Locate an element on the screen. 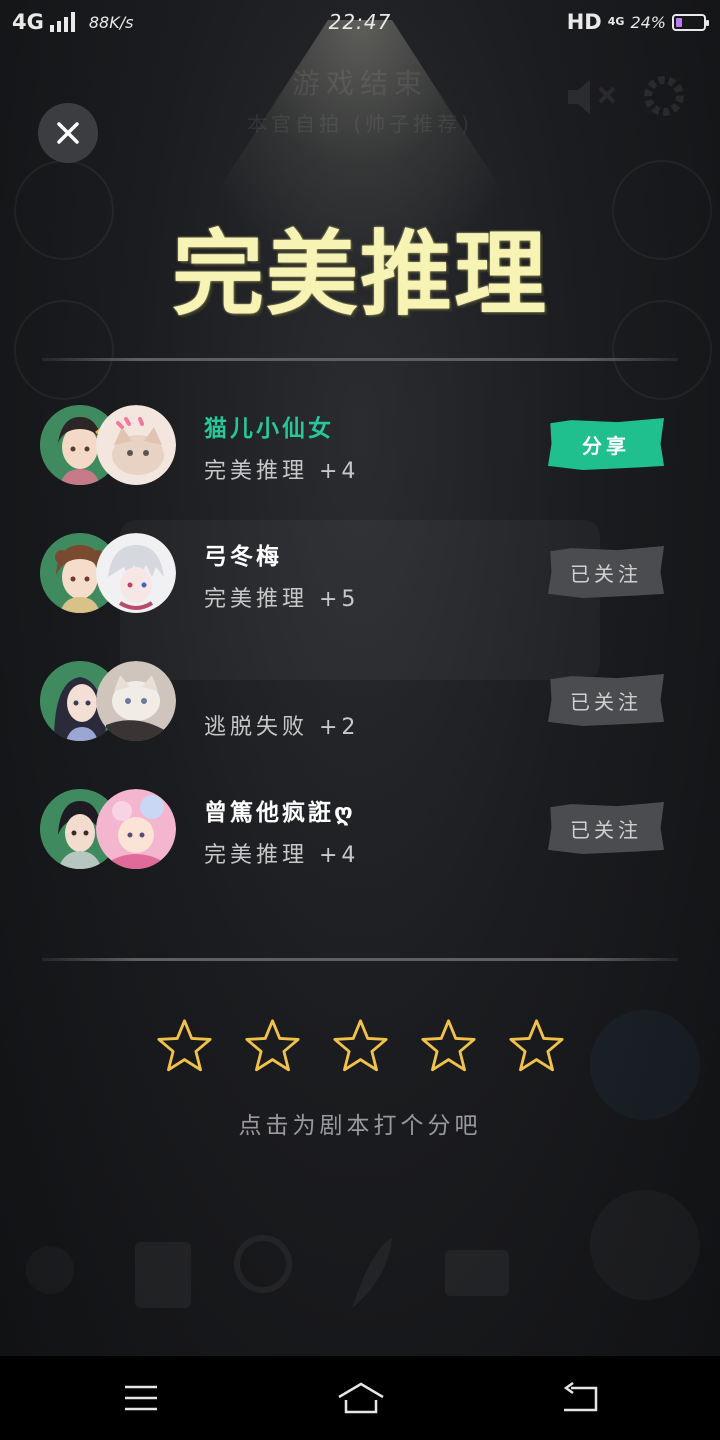 Image resolution: width=720 pixels, height=1440 pixels. player-row: 猫儿小仙女 完美推理 +4 分享 is located at coordinates (360, 450).